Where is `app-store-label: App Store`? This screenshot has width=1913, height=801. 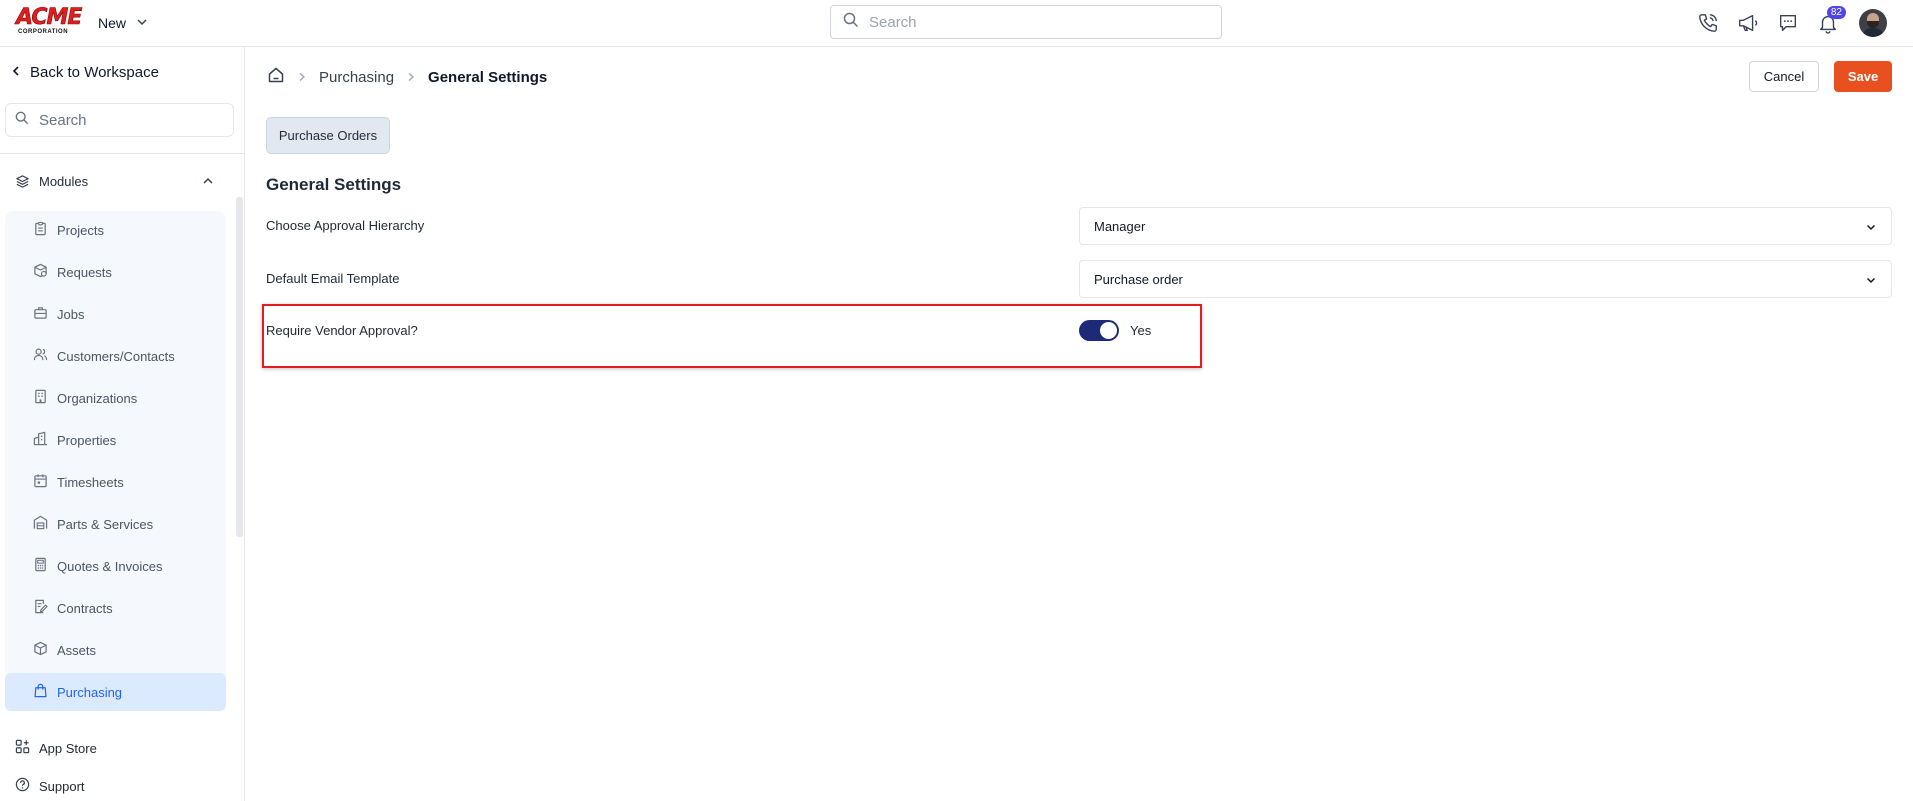
app-store-label: App Store is located at coordinates (68, 748).